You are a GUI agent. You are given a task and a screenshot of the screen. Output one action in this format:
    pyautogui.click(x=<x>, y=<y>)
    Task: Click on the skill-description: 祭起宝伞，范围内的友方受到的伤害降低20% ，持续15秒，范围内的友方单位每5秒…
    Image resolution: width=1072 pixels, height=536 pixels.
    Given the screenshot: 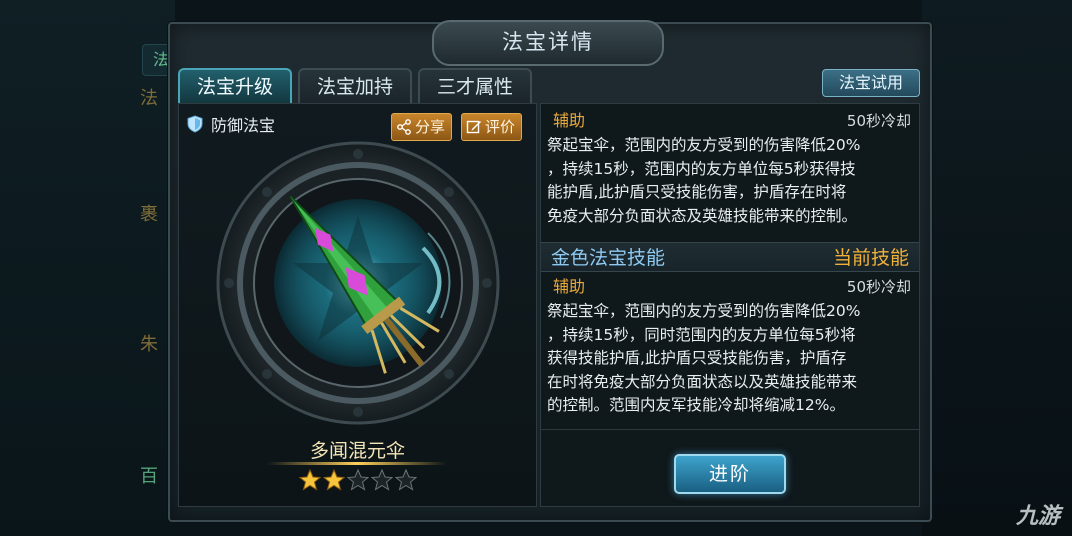 What is the action you would take?
    pyautogui.click(x=704, y=180)
    